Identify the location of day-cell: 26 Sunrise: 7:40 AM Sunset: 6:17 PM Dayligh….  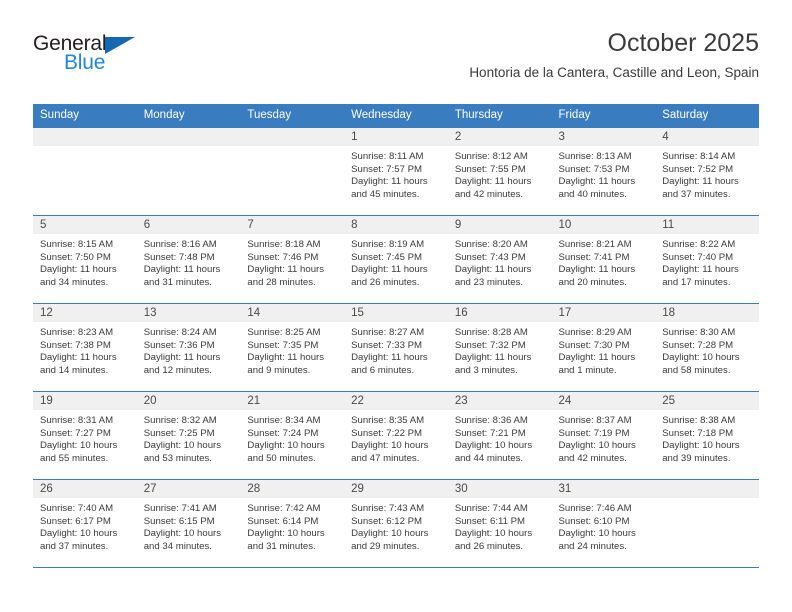
(85, 523).